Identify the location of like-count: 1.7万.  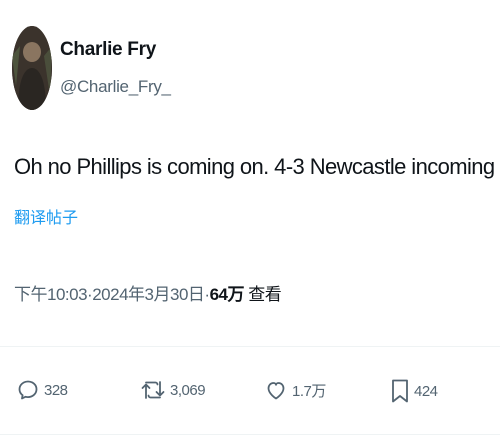
(309, 391).